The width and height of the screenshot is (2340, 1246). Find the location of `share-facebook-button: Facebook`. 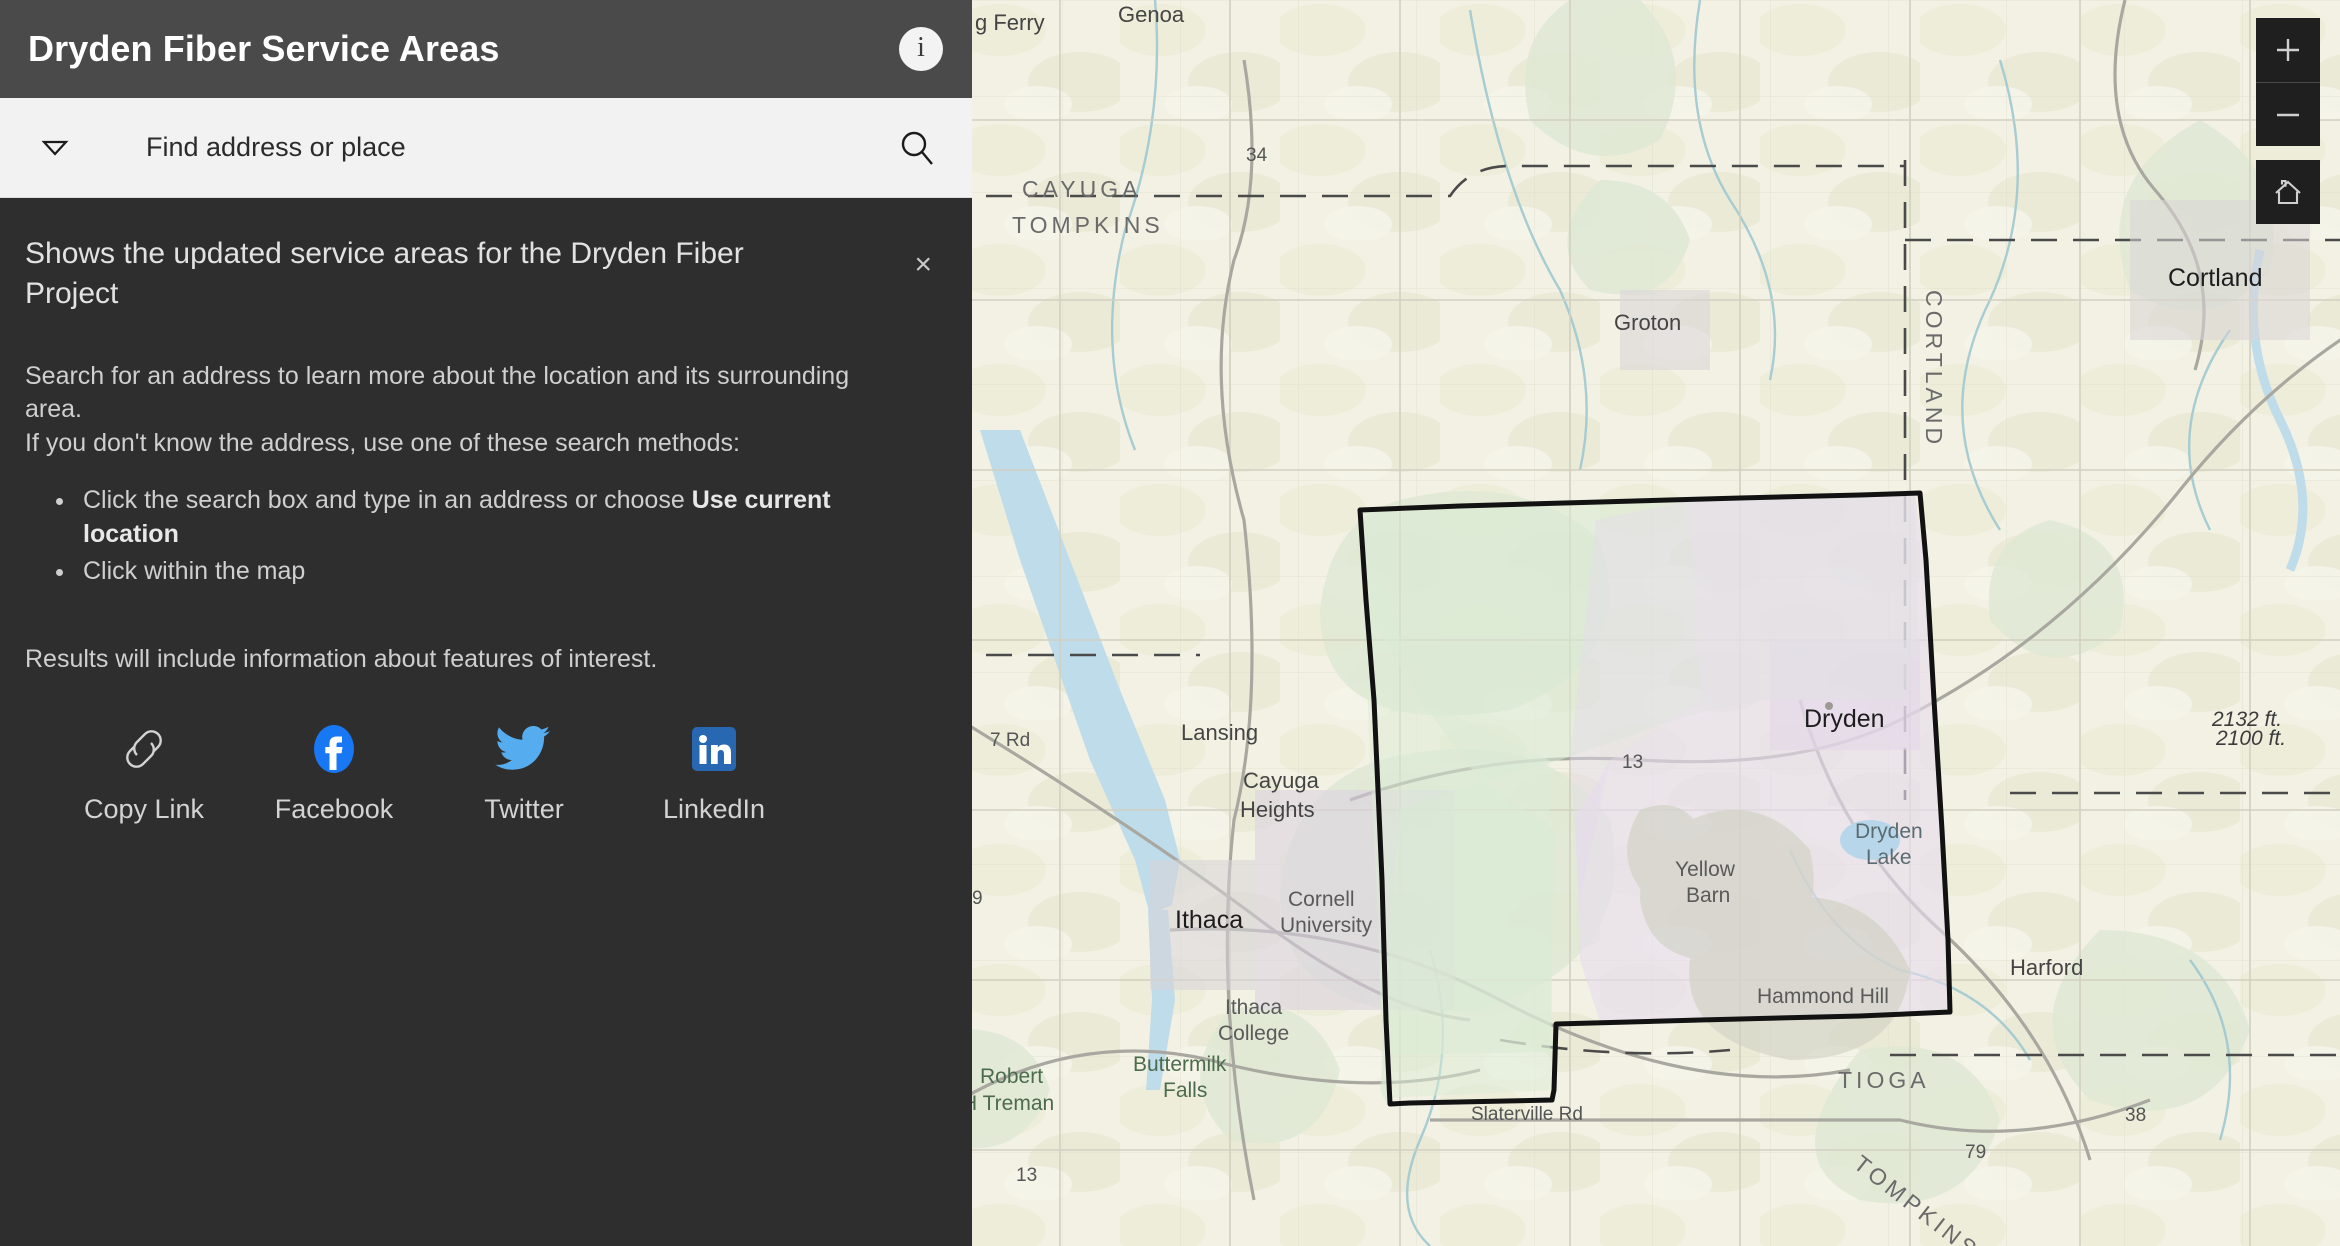

share-facebook-button: Facebook is located at coordinates (334, 771).